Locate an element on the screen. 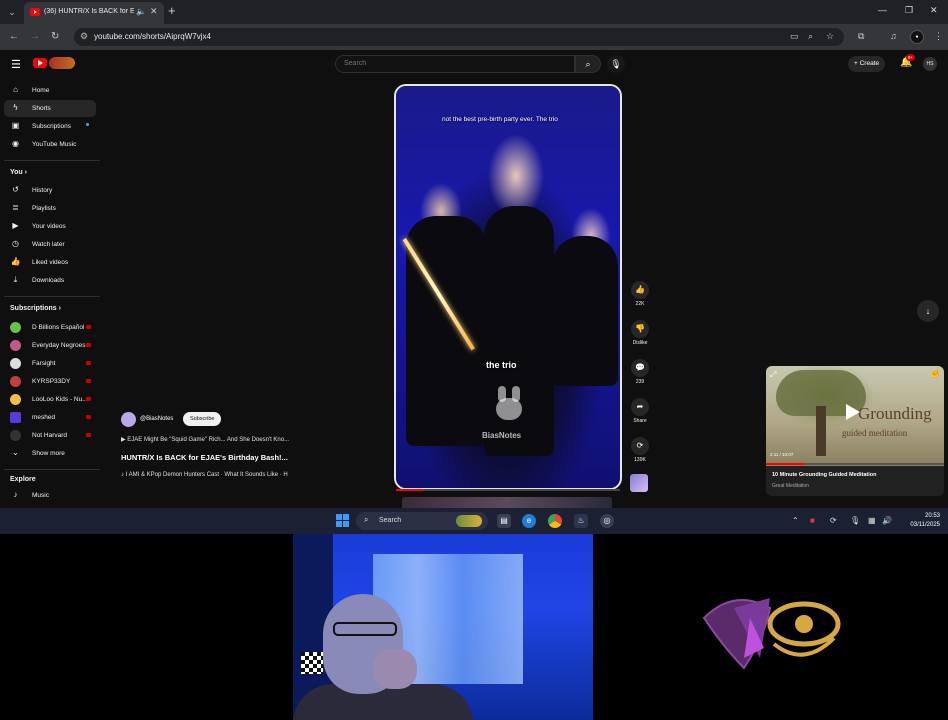 This screenshot has width=948, height=720. media-controls-icon: ♫ is located at coordinates (893, 36).